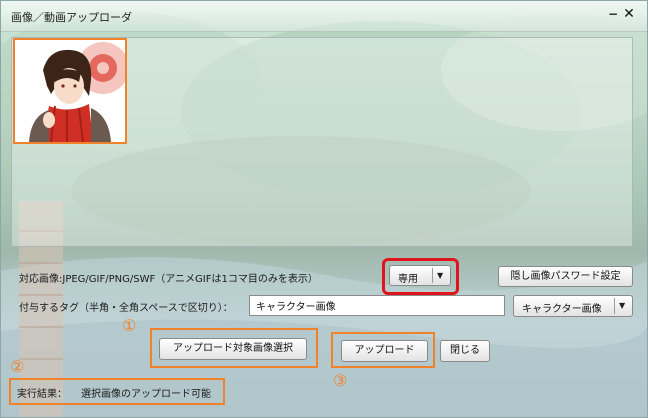  What do you see at coordinates (384, 351) in the screenshot?
I see `upload-button: アップロード` at bounding box center [384, 351].